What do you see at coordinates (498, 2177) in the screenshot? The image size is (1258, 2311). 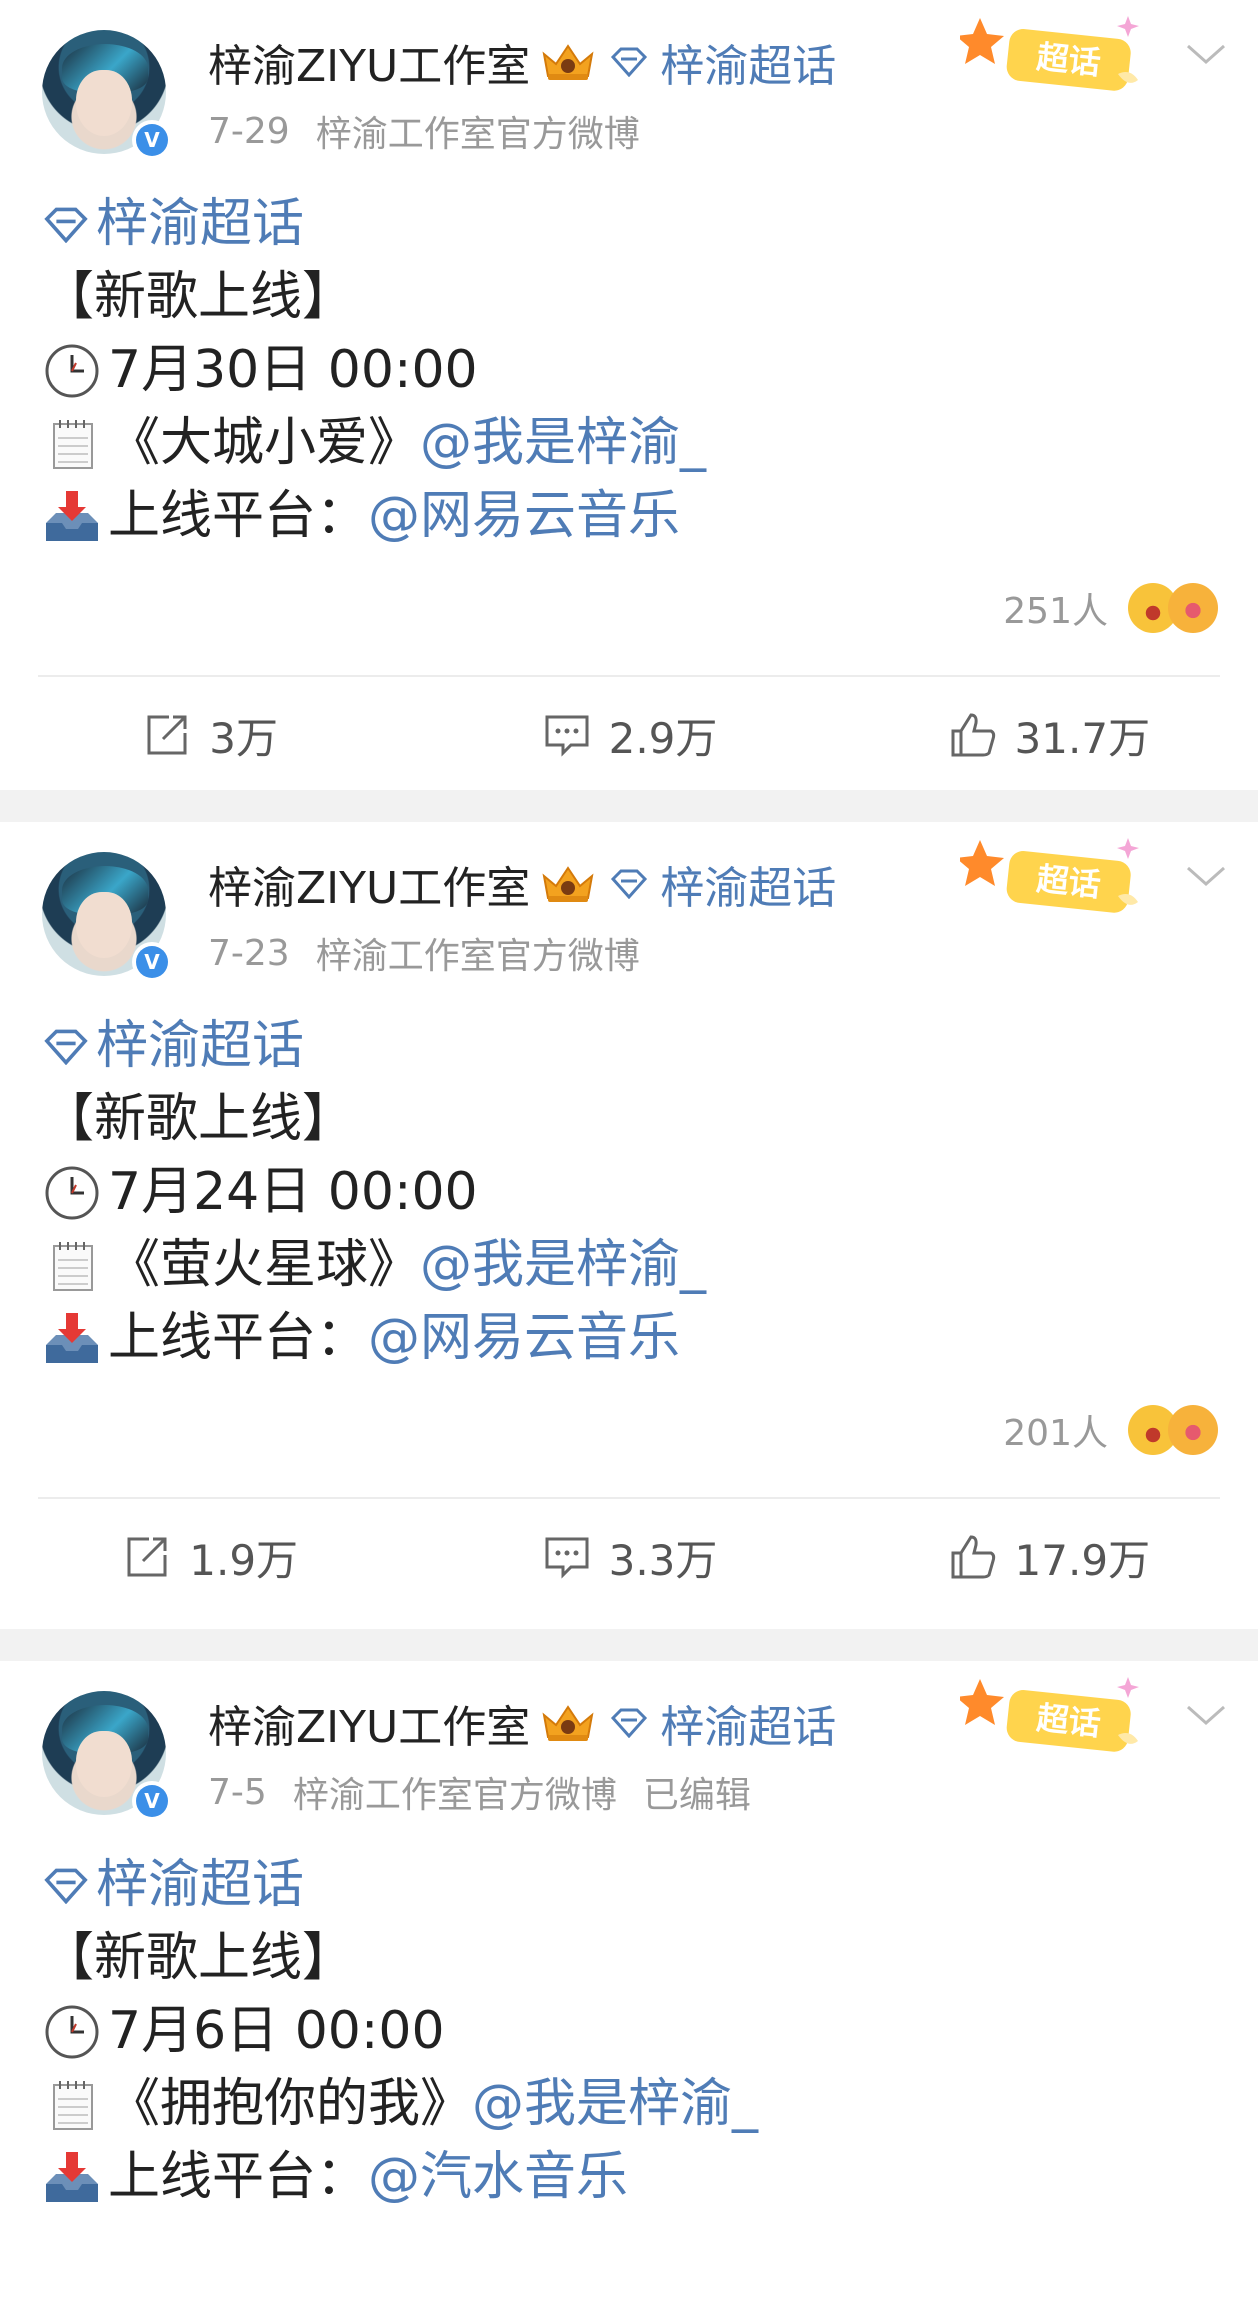 I see `platform-link: @汽水音乐` at bounding box center [498, 2177].